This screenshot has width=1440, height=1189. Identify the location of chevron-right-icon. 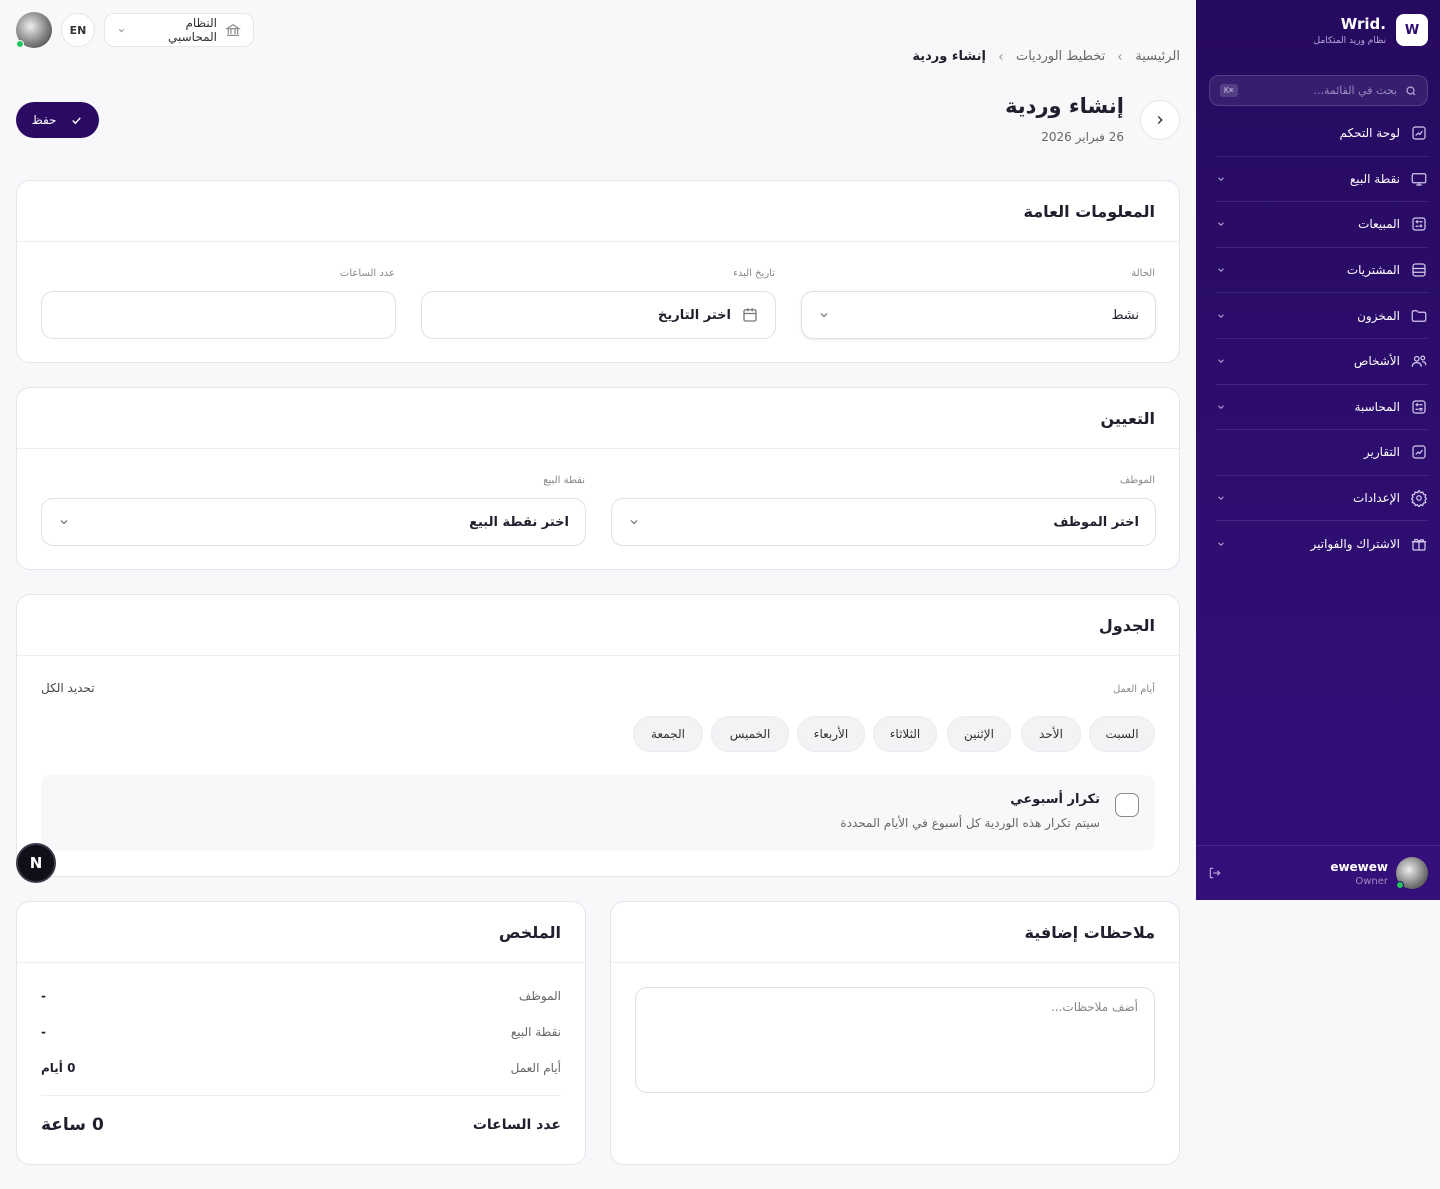
(1160, 120).